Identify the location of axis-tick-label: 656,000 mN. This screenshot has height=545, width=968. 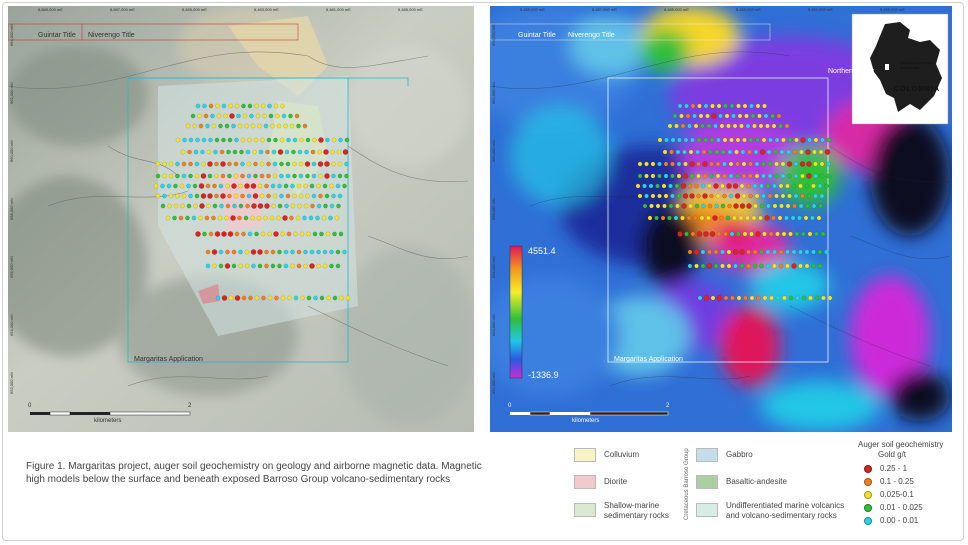
(11, 267).